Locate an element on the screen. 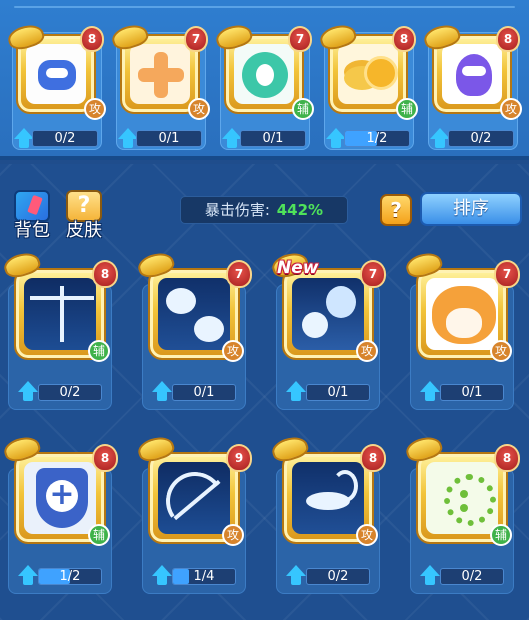  equipped-pet-teal: 7 辅 0/1 is located at coordinates (263, 85).